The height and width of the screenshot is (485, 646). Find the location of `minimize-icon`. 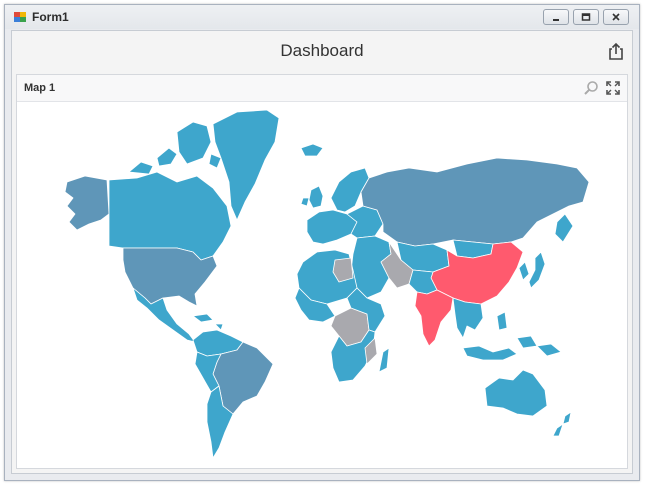

minimize-icon is located at coordinates (556, 20).